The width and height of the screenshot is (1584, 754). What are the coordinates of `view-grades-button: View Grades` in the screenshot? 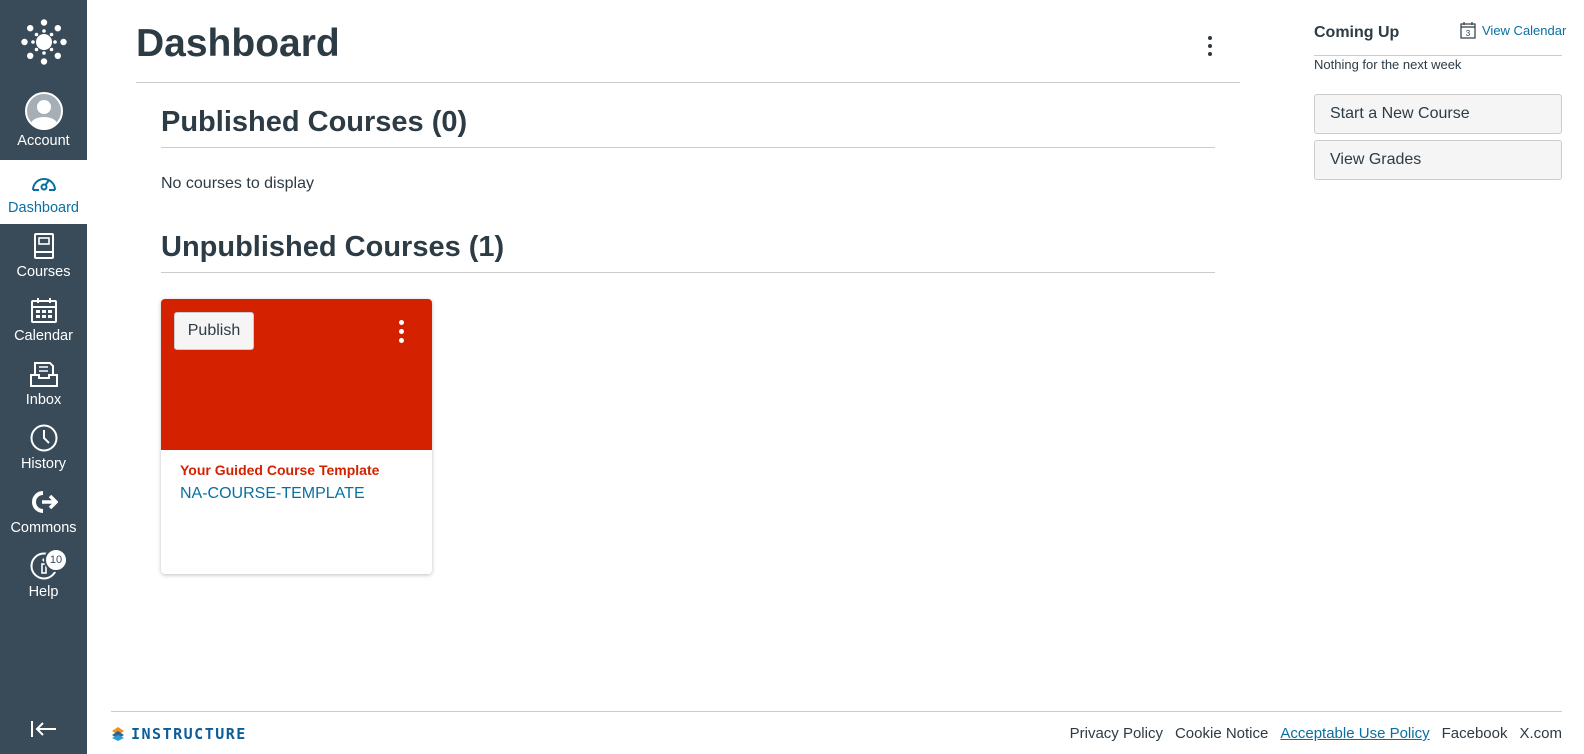 It's located at (1438, 160).